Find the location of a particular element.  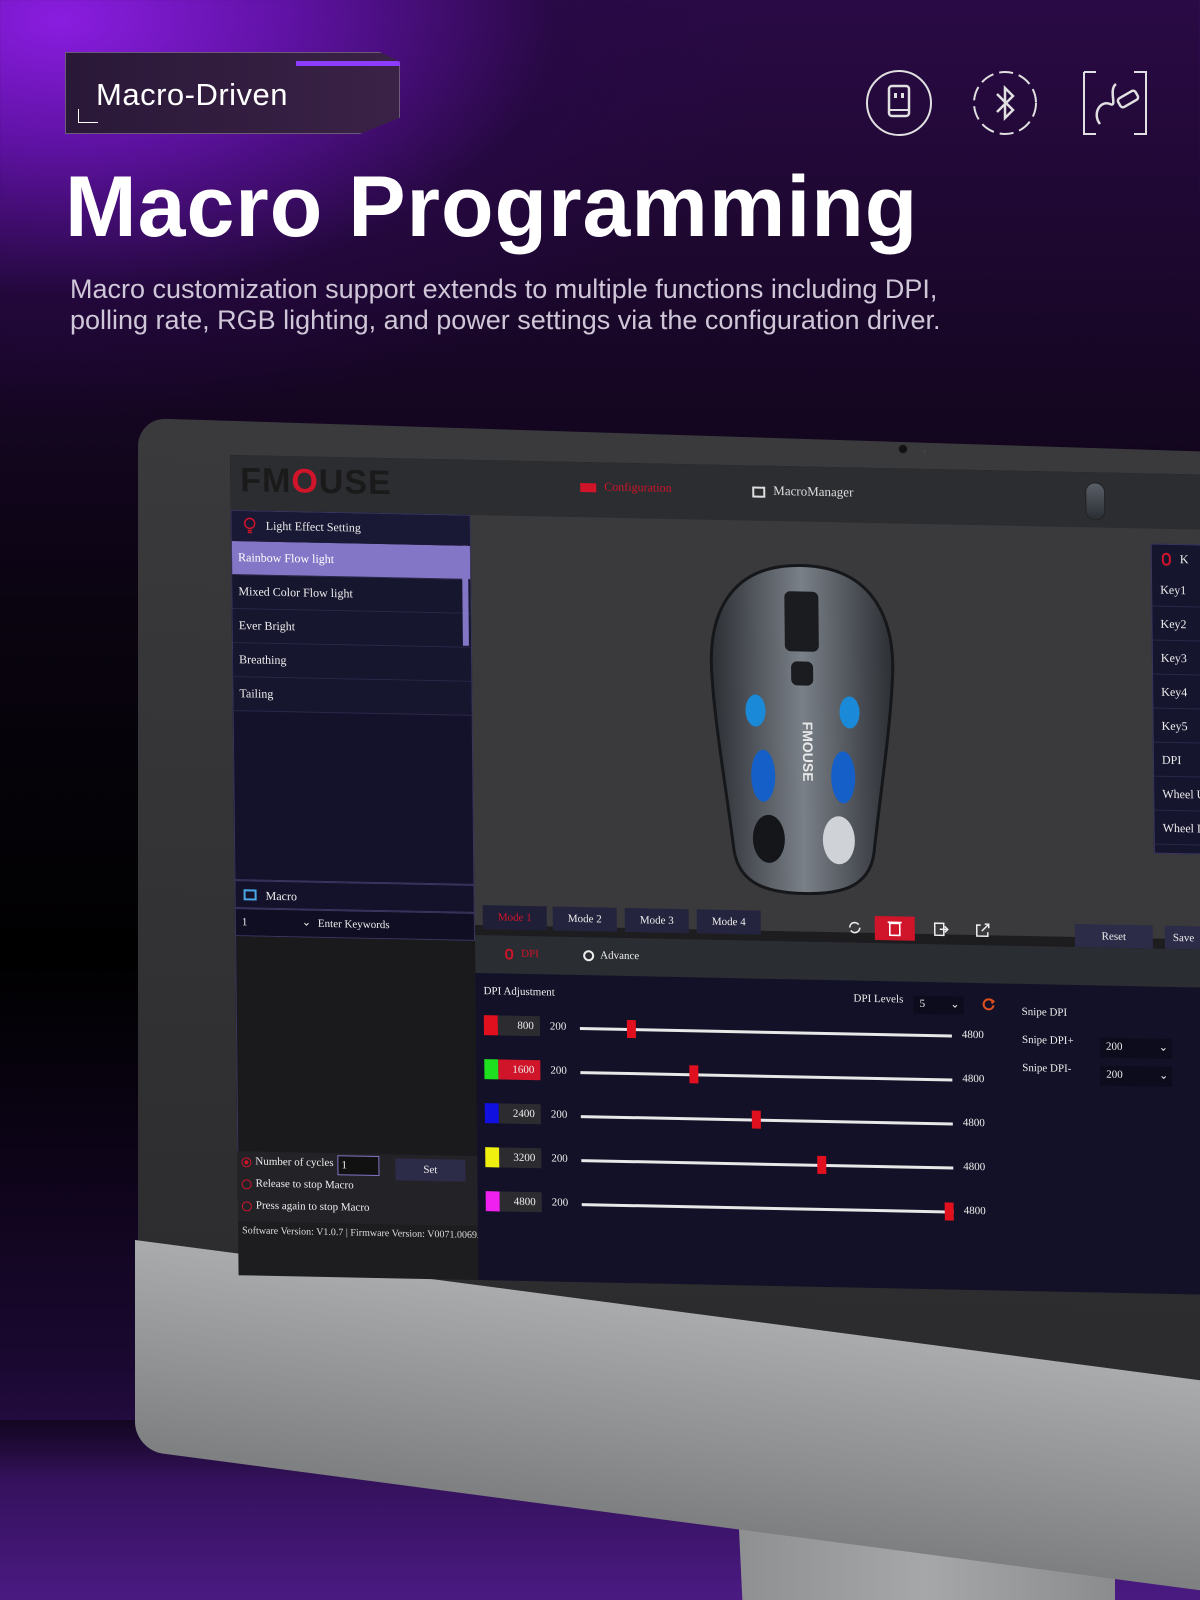

sync-icon is located at coordinates (855, 927).